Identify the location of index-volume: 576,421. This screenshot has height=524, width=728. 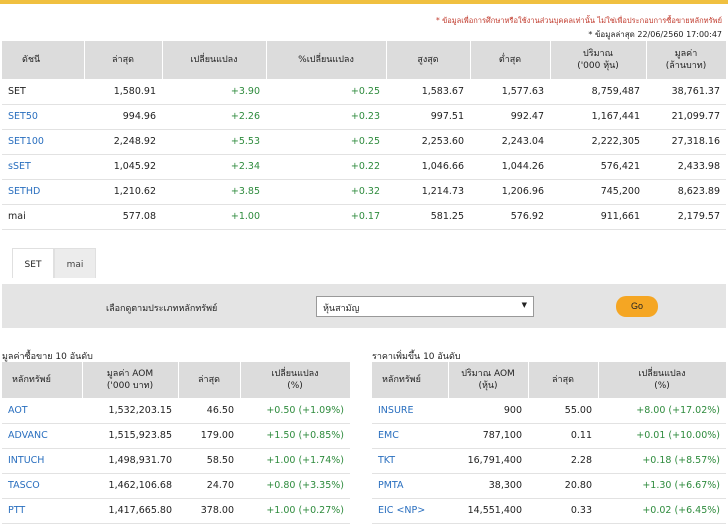
(598, 167).